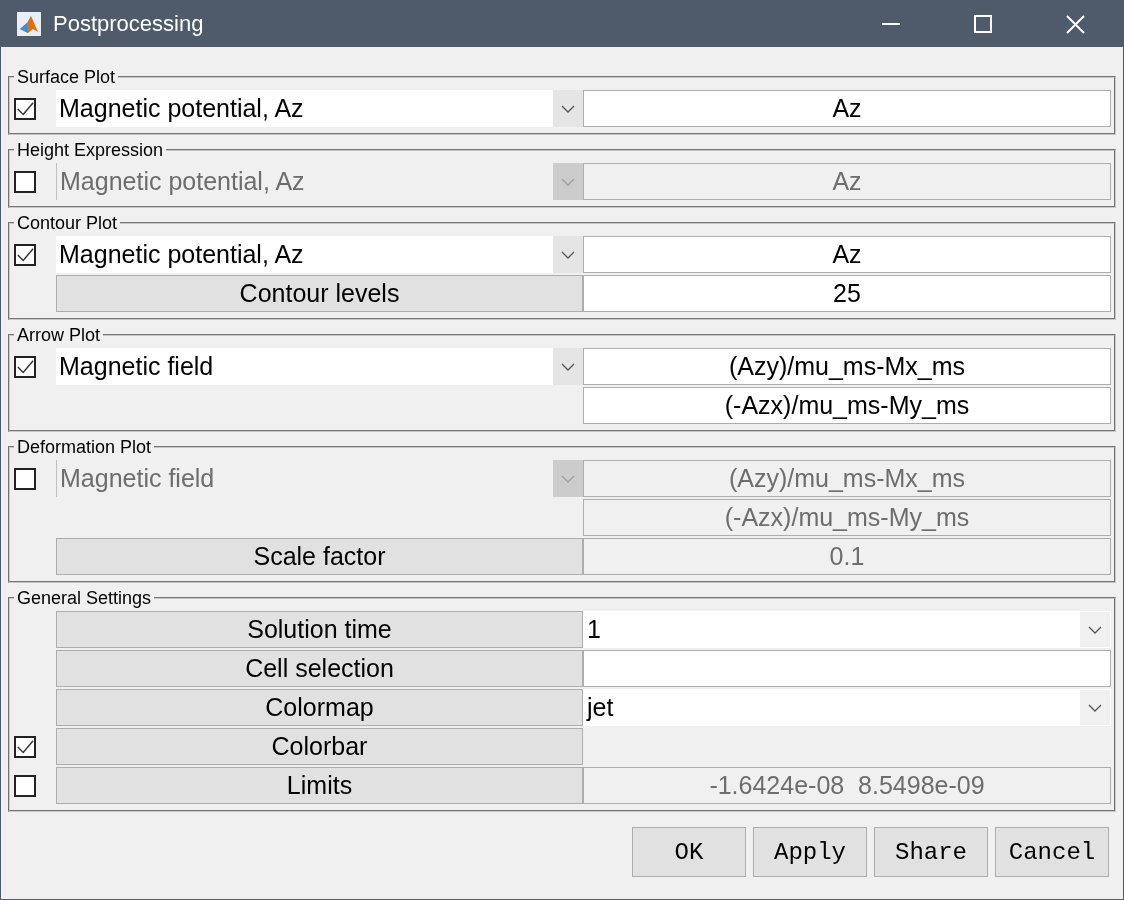  I want to click on dialog-button: Apply, so click(810, 852).